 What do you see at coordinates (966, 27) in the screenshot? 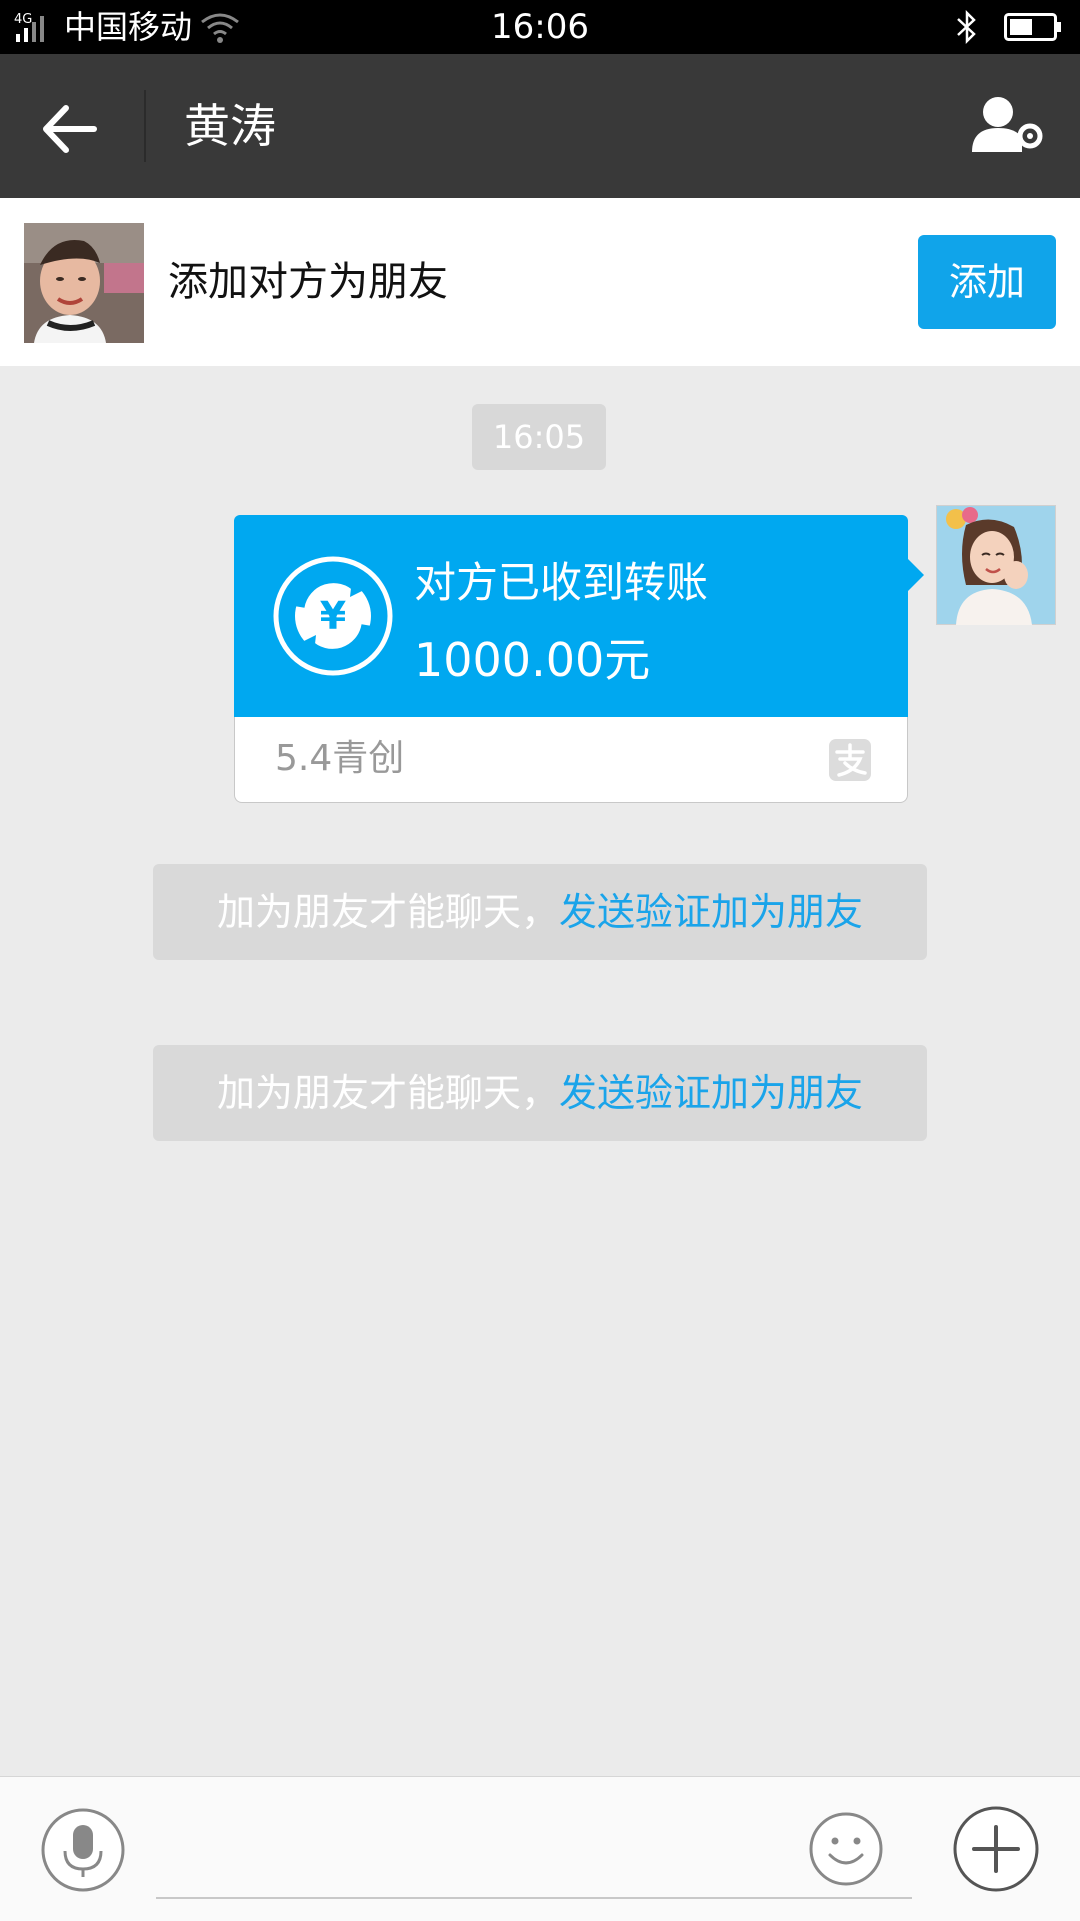
I see `bluetooth-icon` at bounding box center [966, 27].